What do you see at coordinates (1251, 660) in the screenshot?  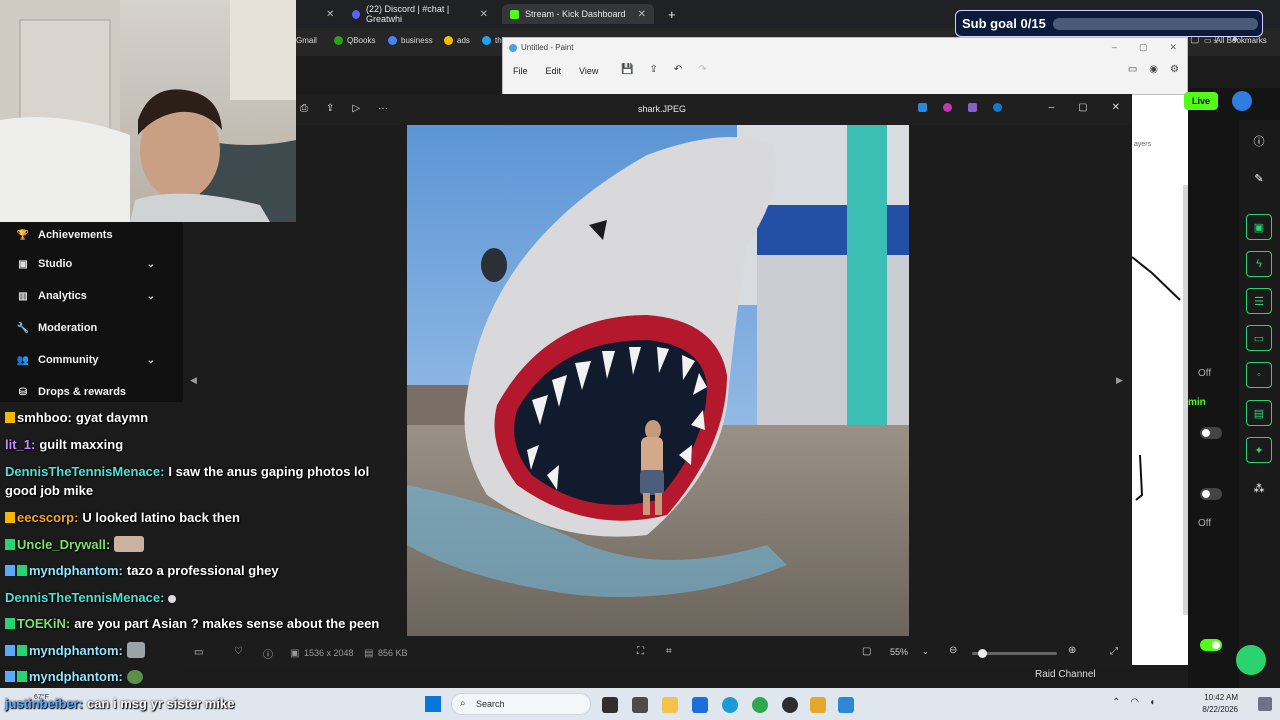 I see `support-icon` at bounding box center [1251, 660].